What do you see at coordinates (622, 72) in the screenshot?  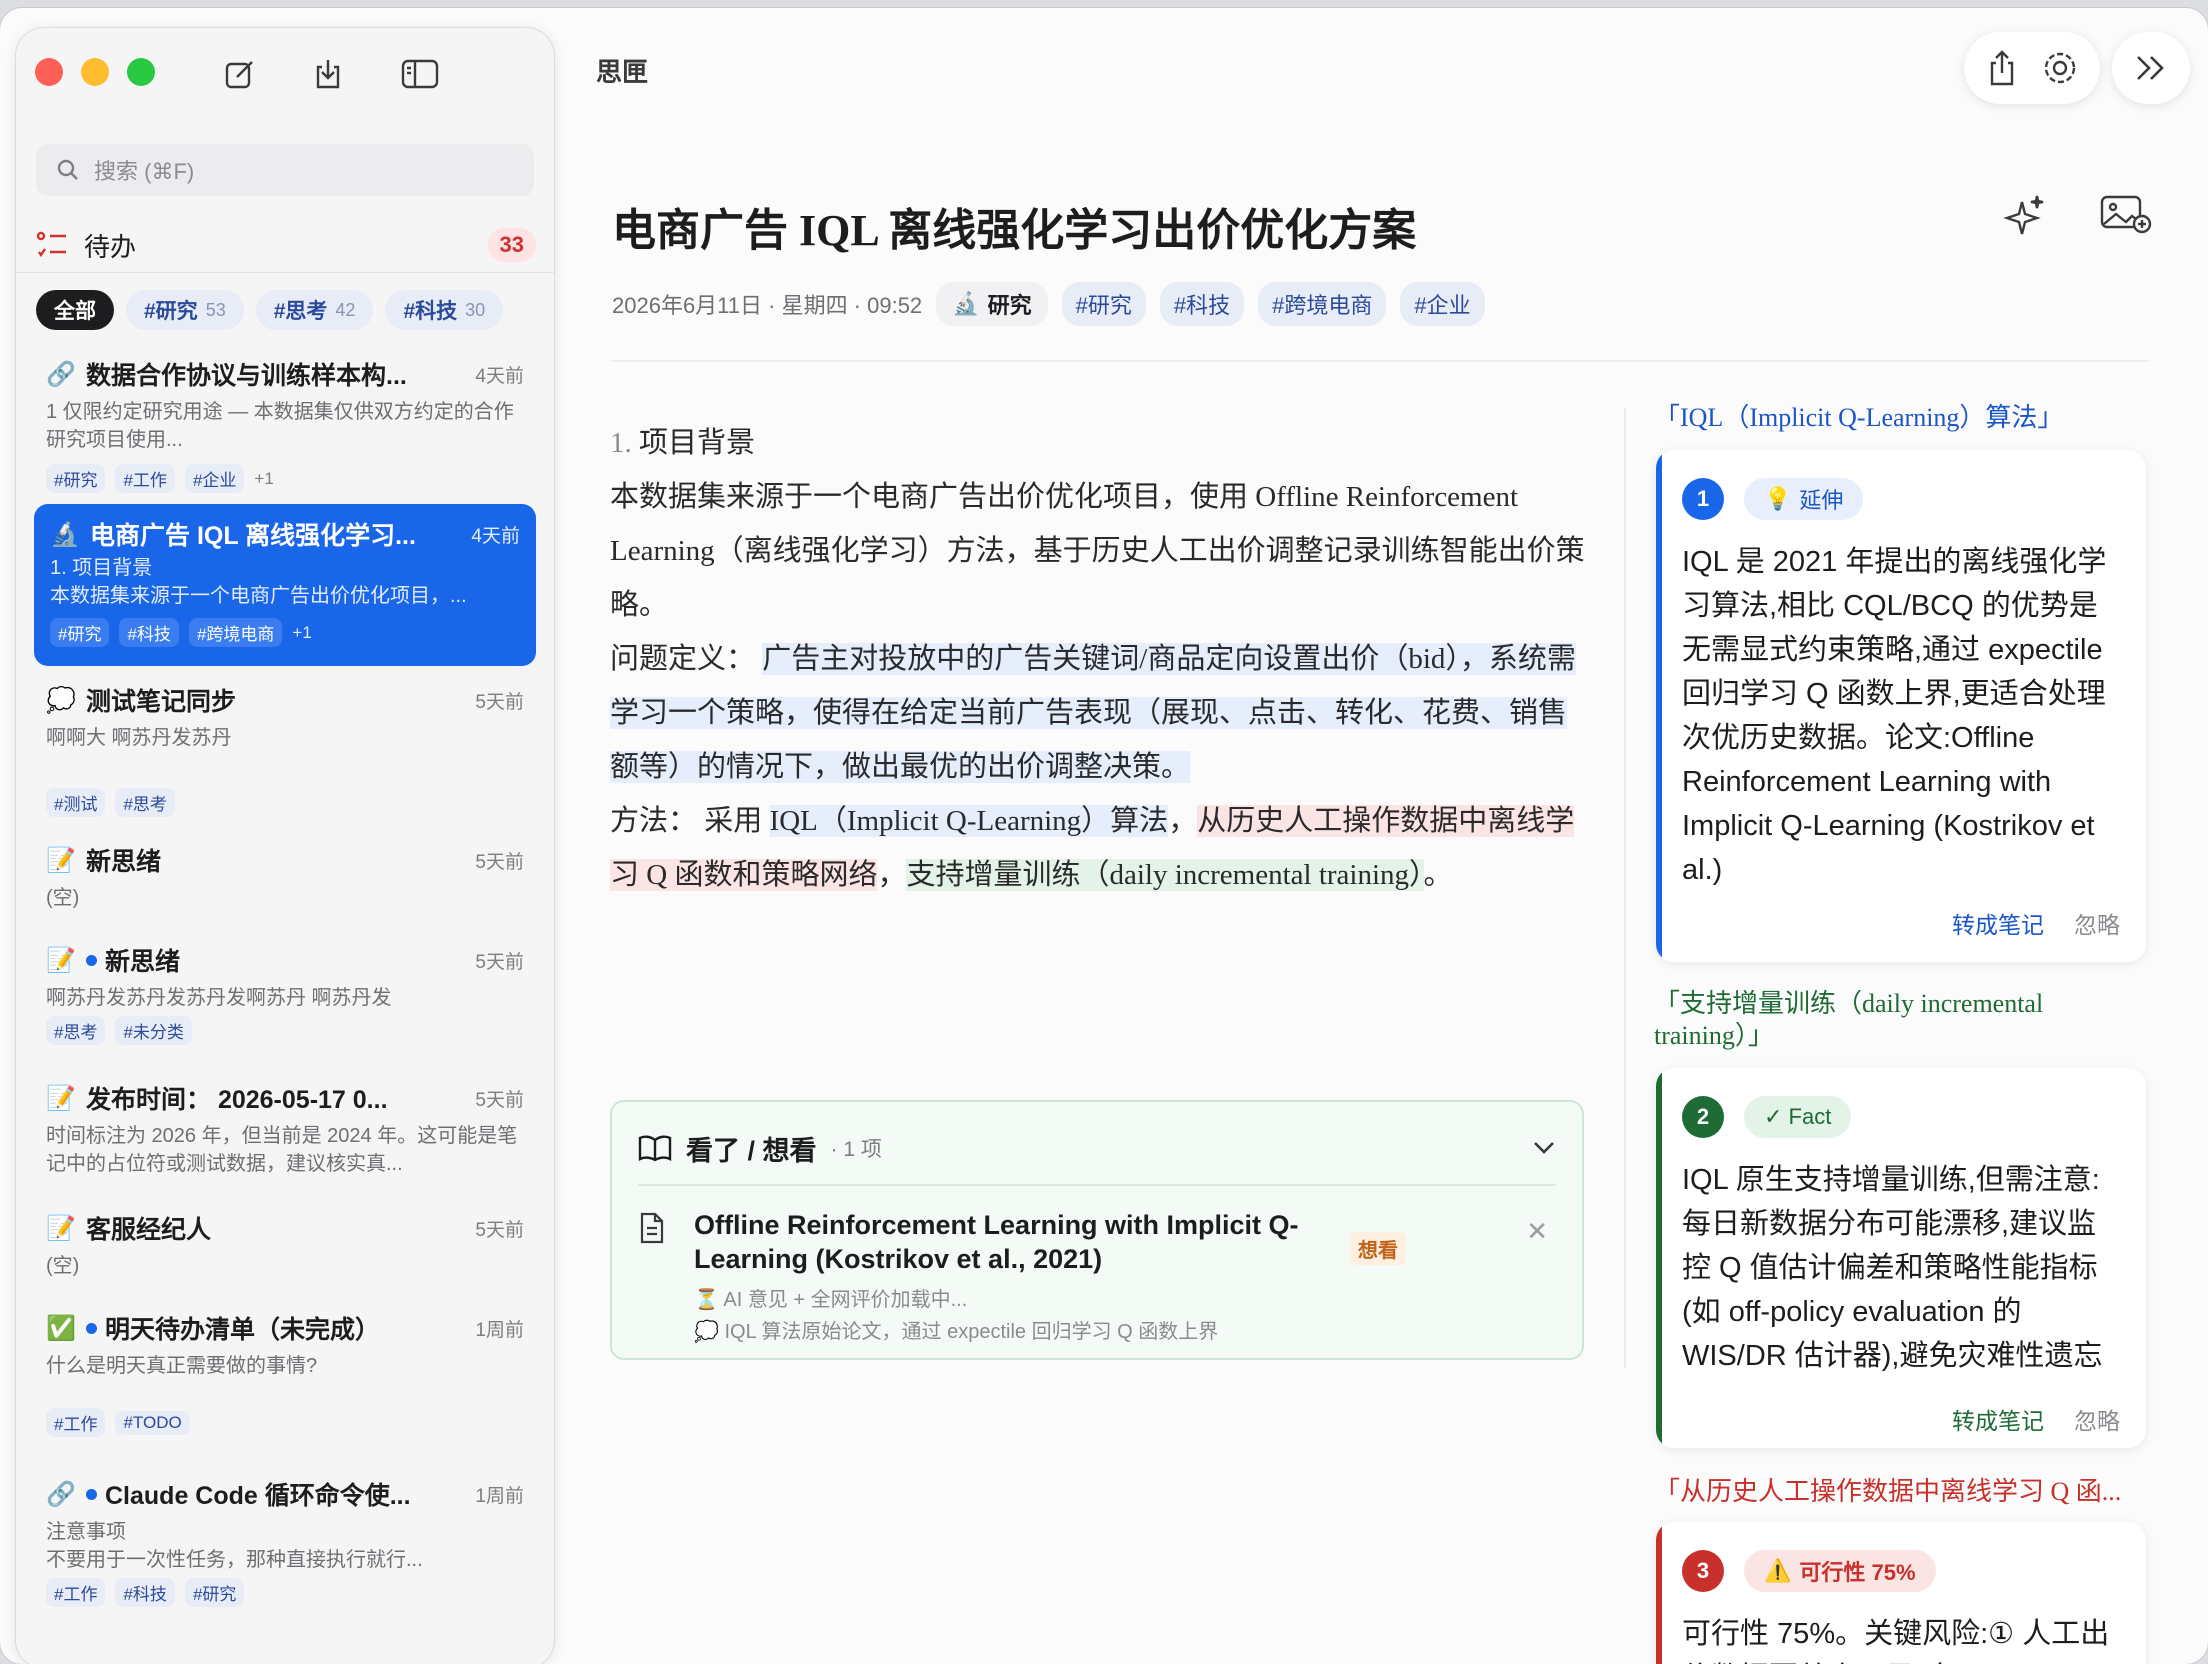 I see `app-title: 思匣` at bounding box center [622, 72].